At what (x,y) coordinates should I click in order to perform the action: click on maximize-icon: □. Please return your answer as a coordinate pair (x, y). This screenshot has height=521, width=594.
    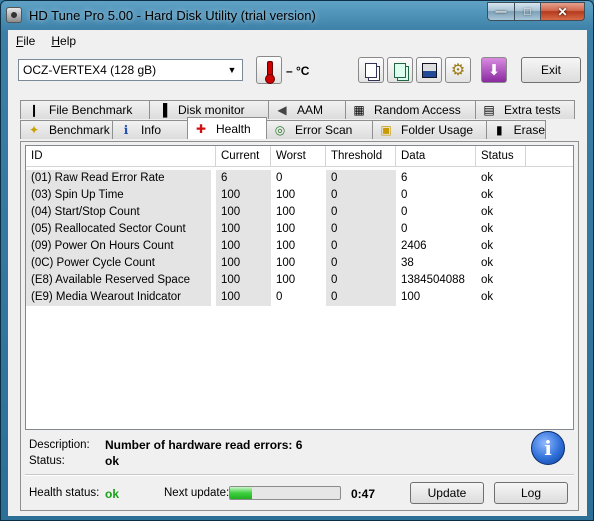
    Looking at the image, I should click on (527, 11).